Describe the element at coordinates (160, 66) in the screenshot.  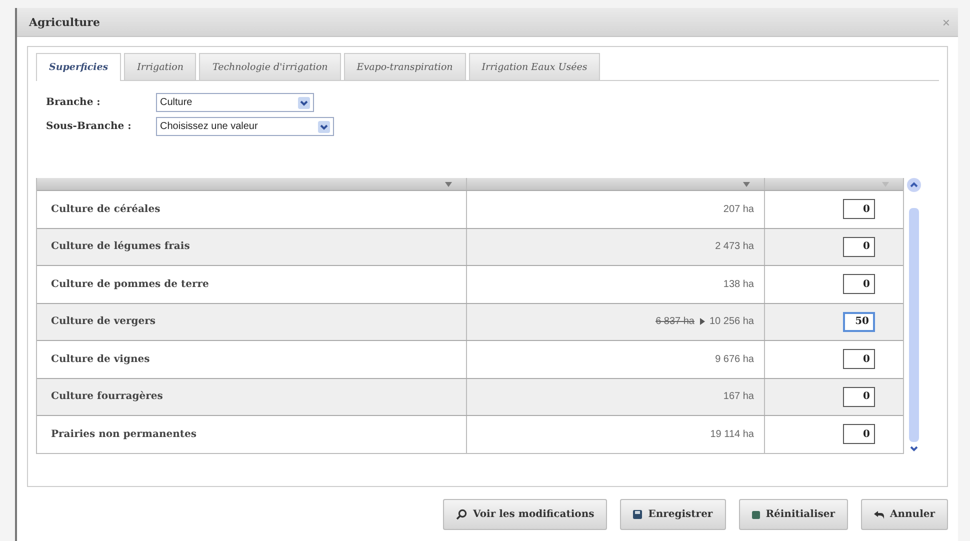
I see `tab: Irrigation` at that location.